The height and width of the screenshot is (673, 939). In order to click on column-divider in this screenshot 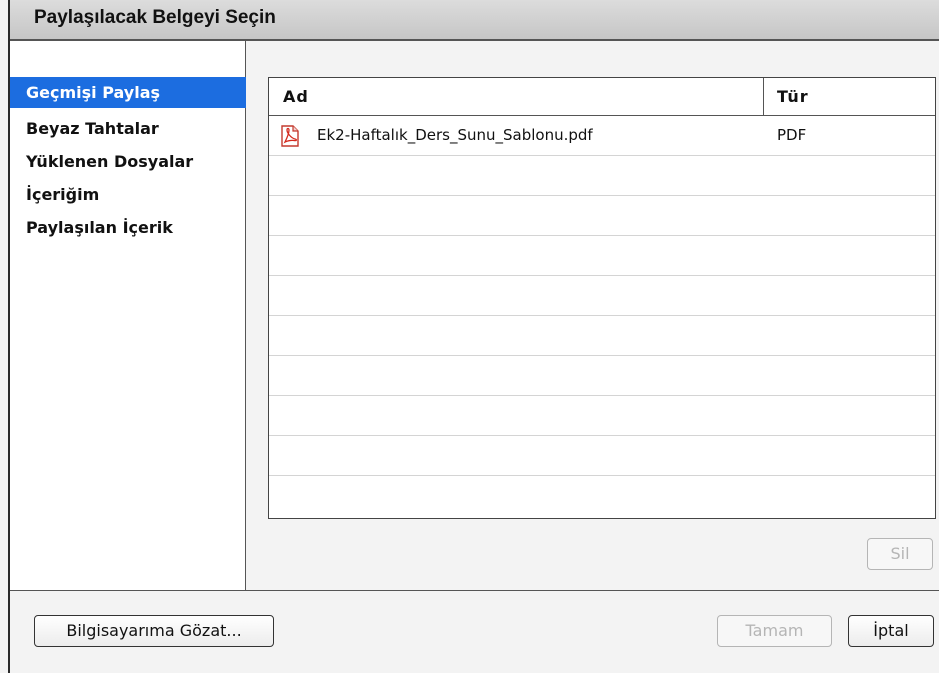, I will do `click(763, 97)`.